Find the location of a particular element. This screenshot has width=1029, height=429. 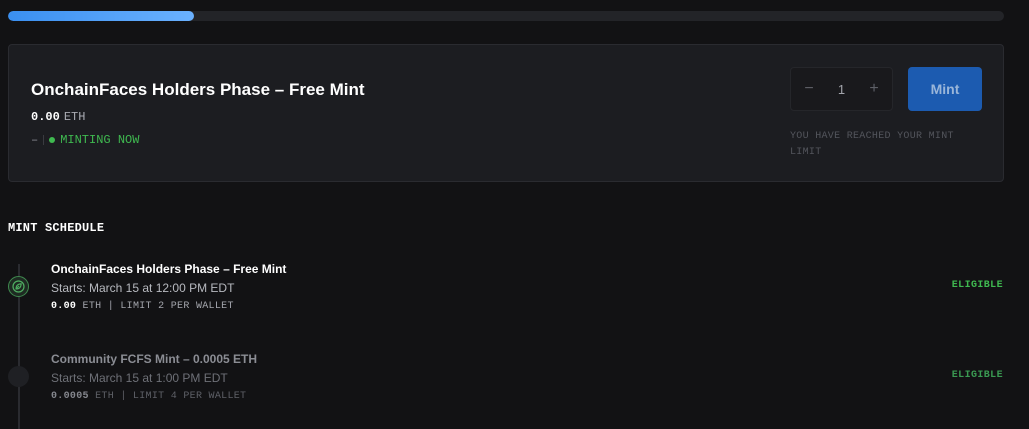

schedule-item-limit: ETH | LIMIT 2 PER WALLET is located at coordinates (158, 306).